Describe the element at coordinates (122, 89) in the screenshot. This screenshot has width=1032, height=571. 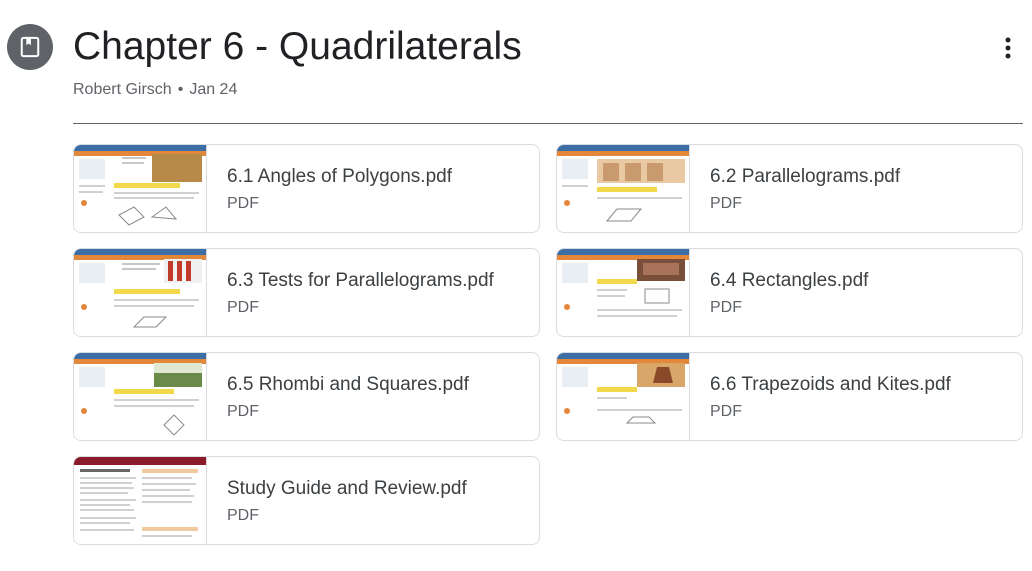
I see `author-name: Robert Girsch` at that location.